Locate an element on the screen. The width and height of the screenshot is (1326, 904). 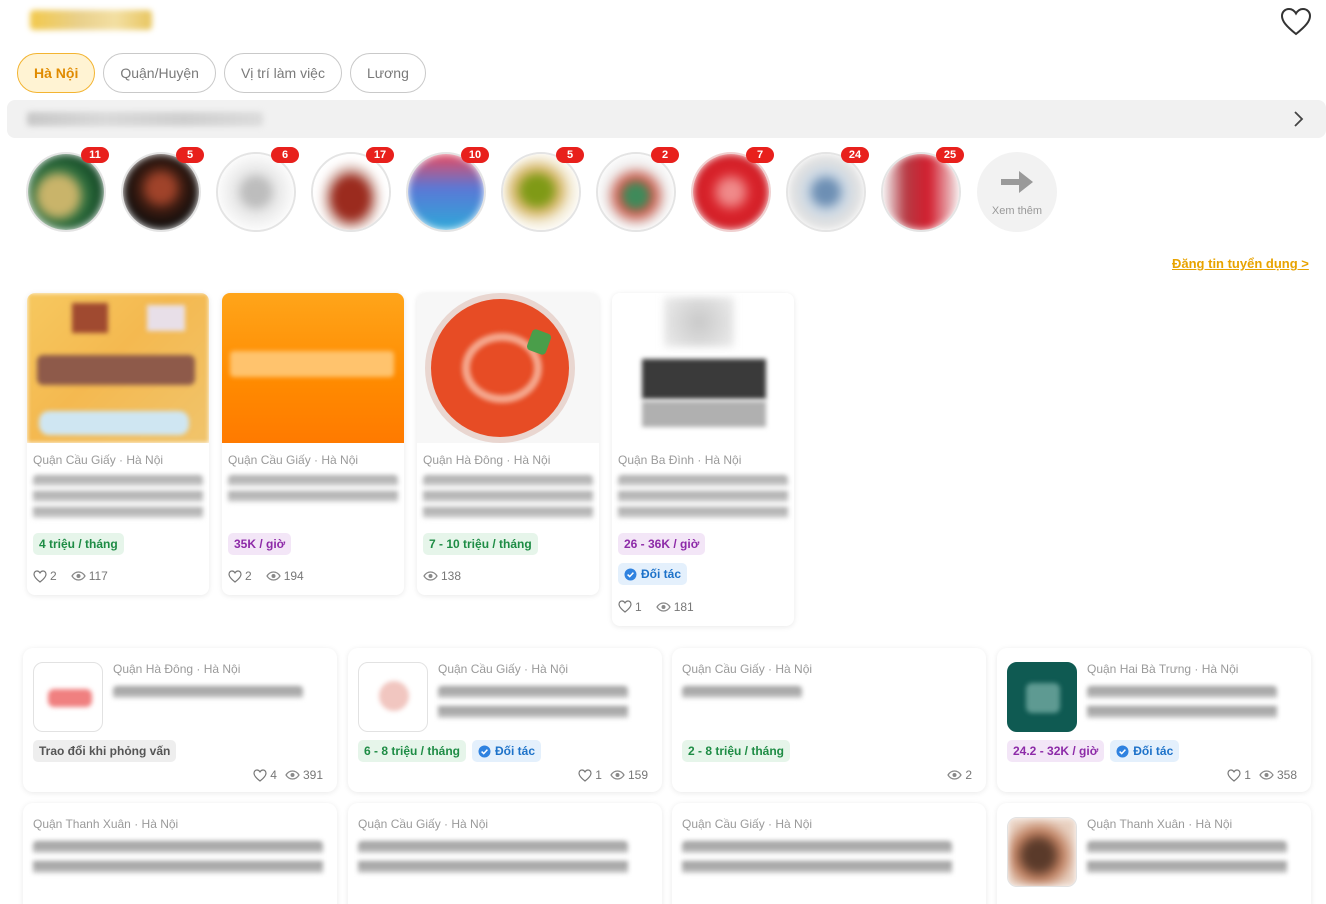
salary-tag: 7 - 10 triệu / tháng is located at coordinates (480, 544).